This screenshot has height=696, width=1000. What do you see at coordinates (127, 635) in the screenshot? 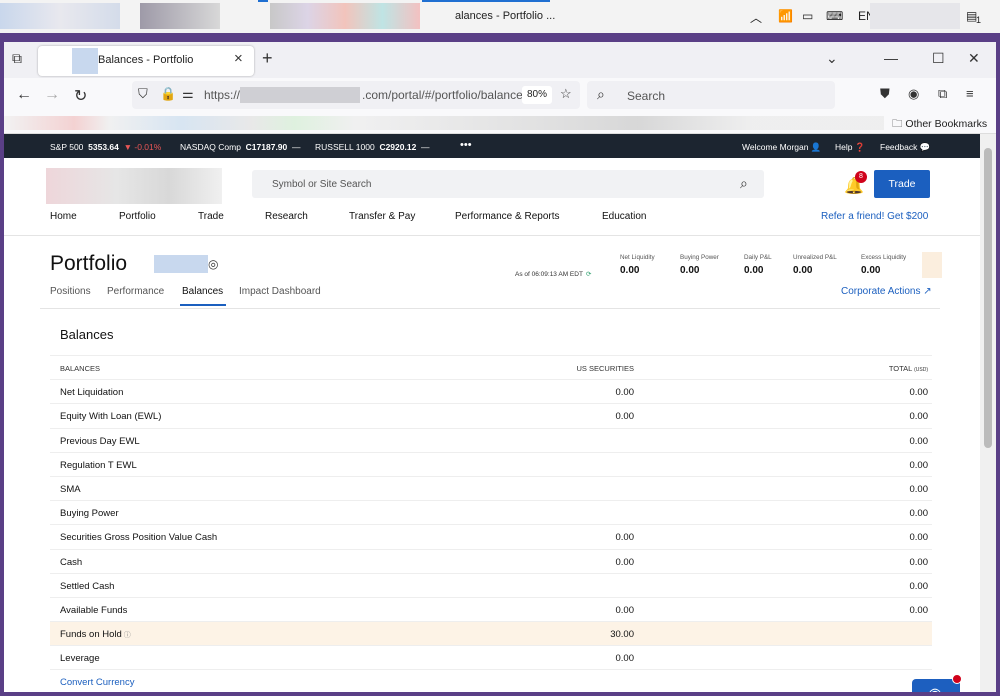
I see `info-icon: ⓘ` at bounding box center [127, 635].